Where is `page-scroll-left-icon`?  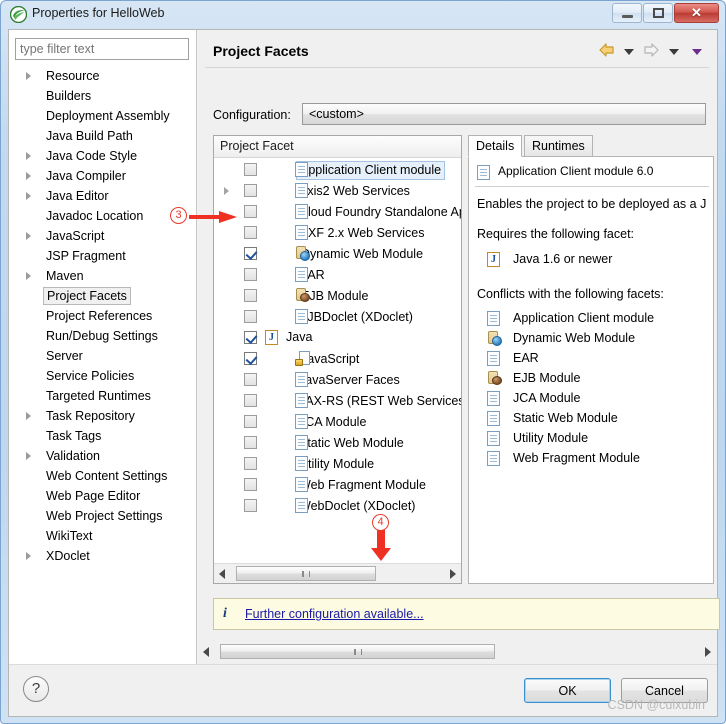 page-scroll-left-icon is located at coordinates (206, 652).